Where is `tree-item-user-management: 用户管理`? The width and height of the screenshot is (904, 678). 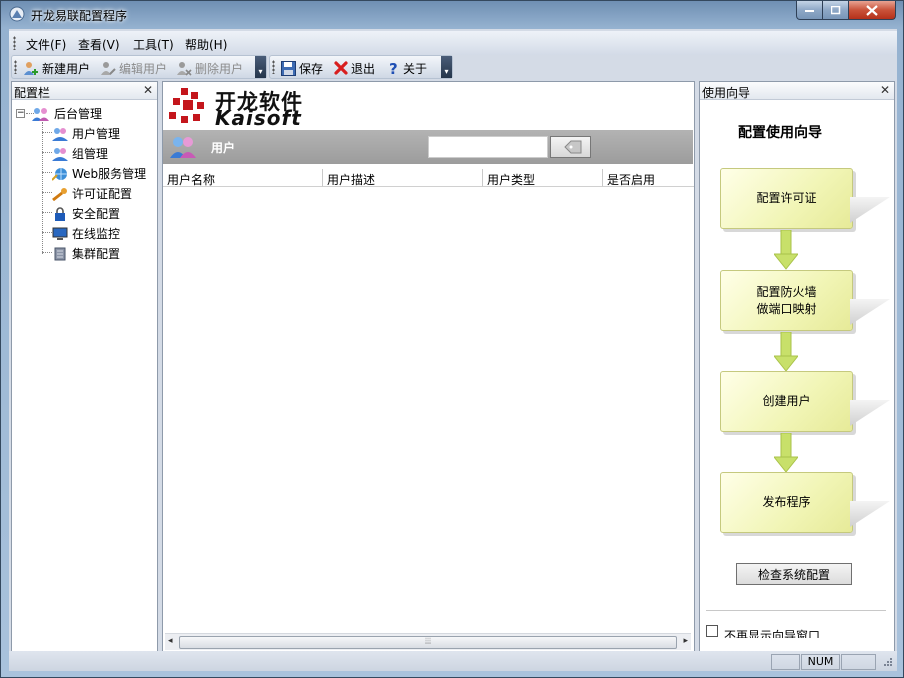 tree-item-user-management: 用户管理 is located at coordinates (86, 133).